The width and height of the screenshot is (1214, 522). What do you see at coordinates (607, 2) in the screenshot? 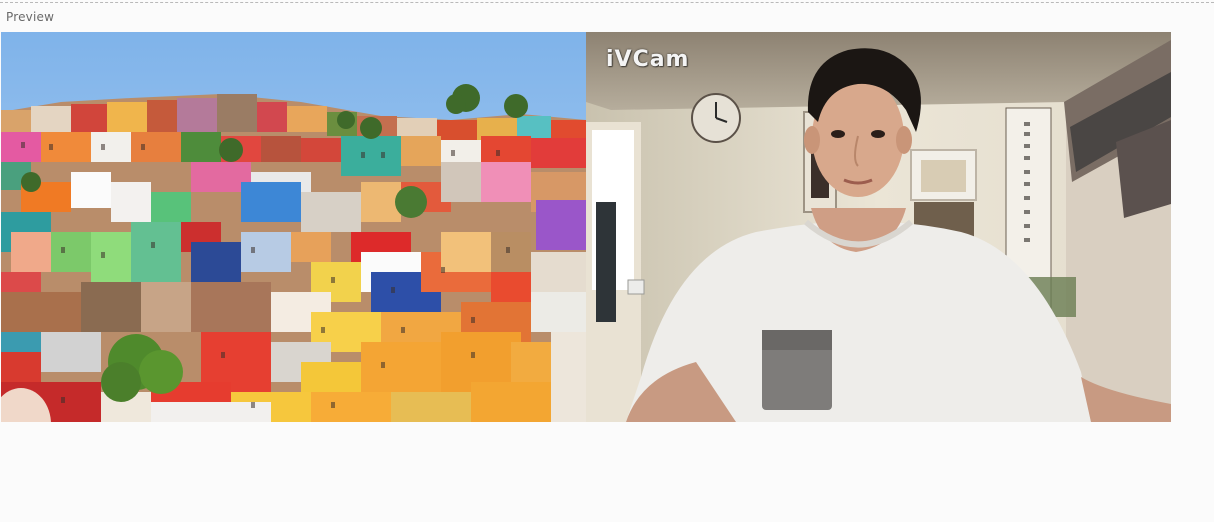
I see `divider` at bounding box center [607, 2].